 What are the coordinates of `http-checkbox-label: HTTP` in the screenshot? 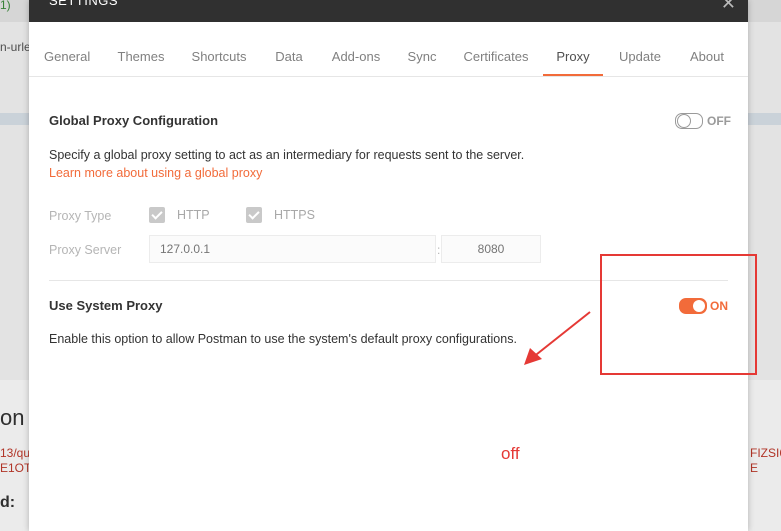 It's located at (193, 215).